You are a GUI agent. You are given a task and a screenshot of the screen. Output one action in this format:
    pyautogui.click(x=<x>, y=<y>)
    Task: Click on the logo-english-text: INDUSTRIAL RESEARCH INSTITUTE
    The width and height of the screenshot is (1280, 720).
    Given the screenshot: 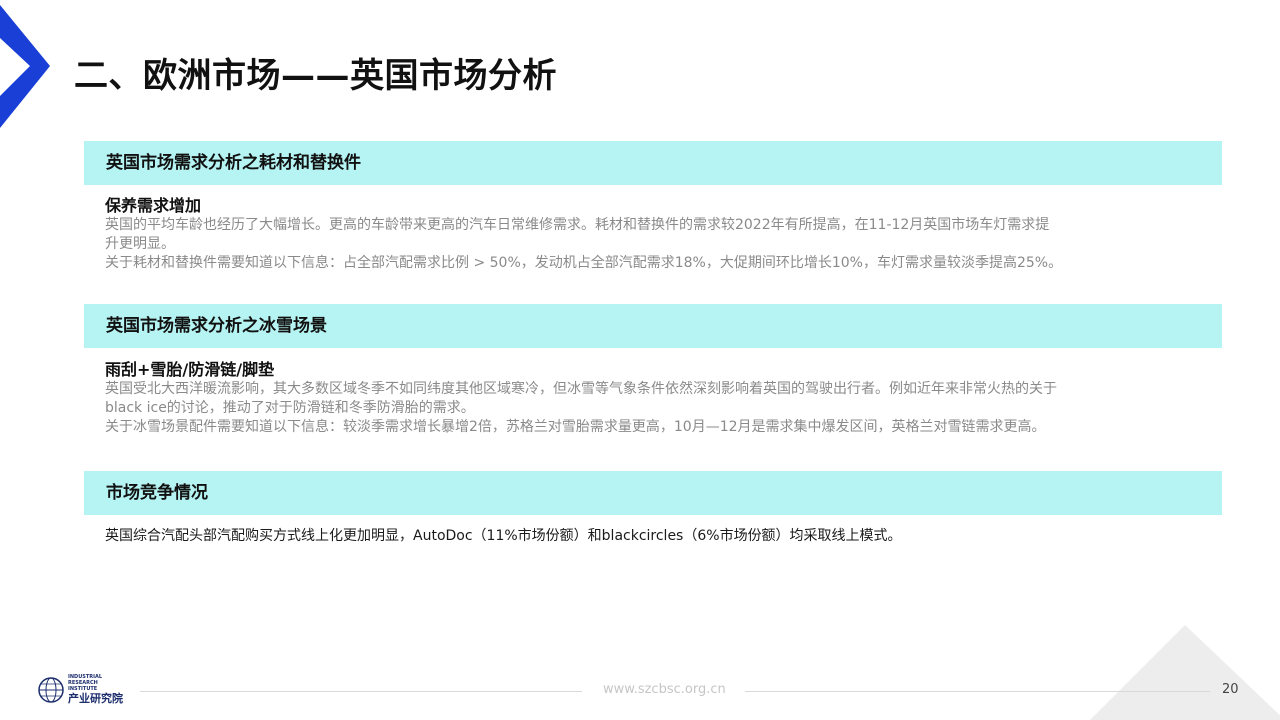 What is the action you would take?
    pyautogui.click(x=85, y=683)
    